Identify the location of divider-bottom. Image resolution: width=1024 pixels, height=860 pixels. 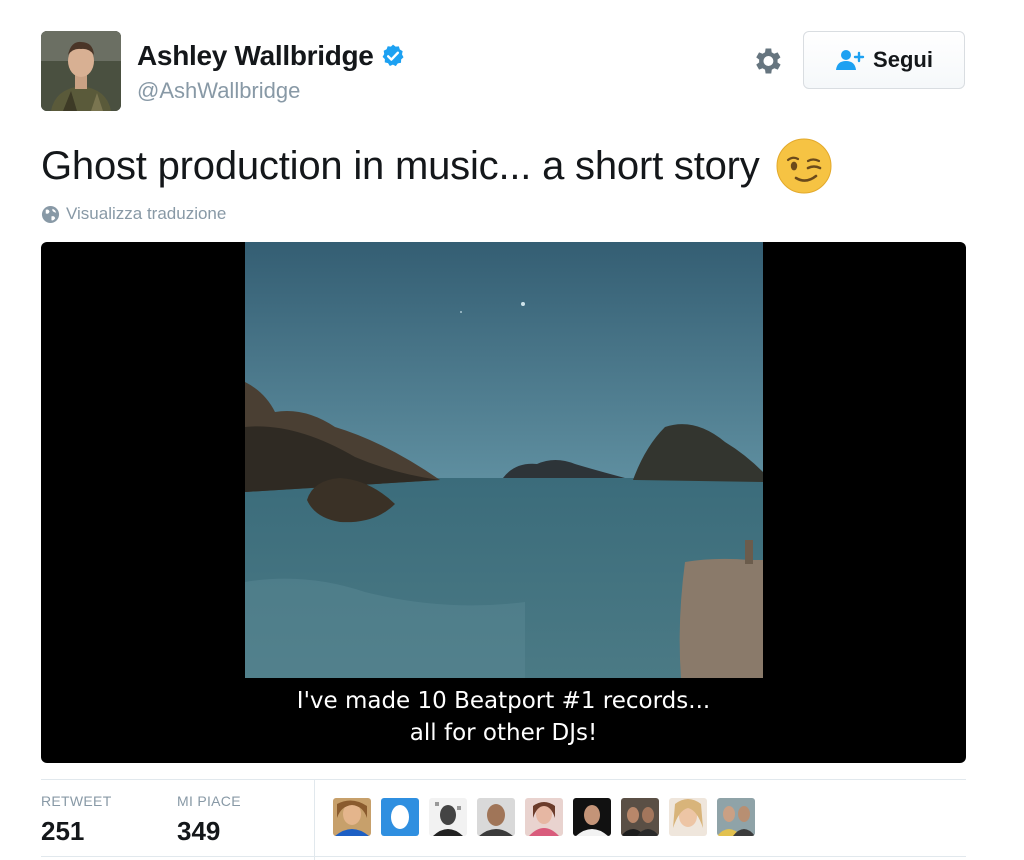
(503, 856).